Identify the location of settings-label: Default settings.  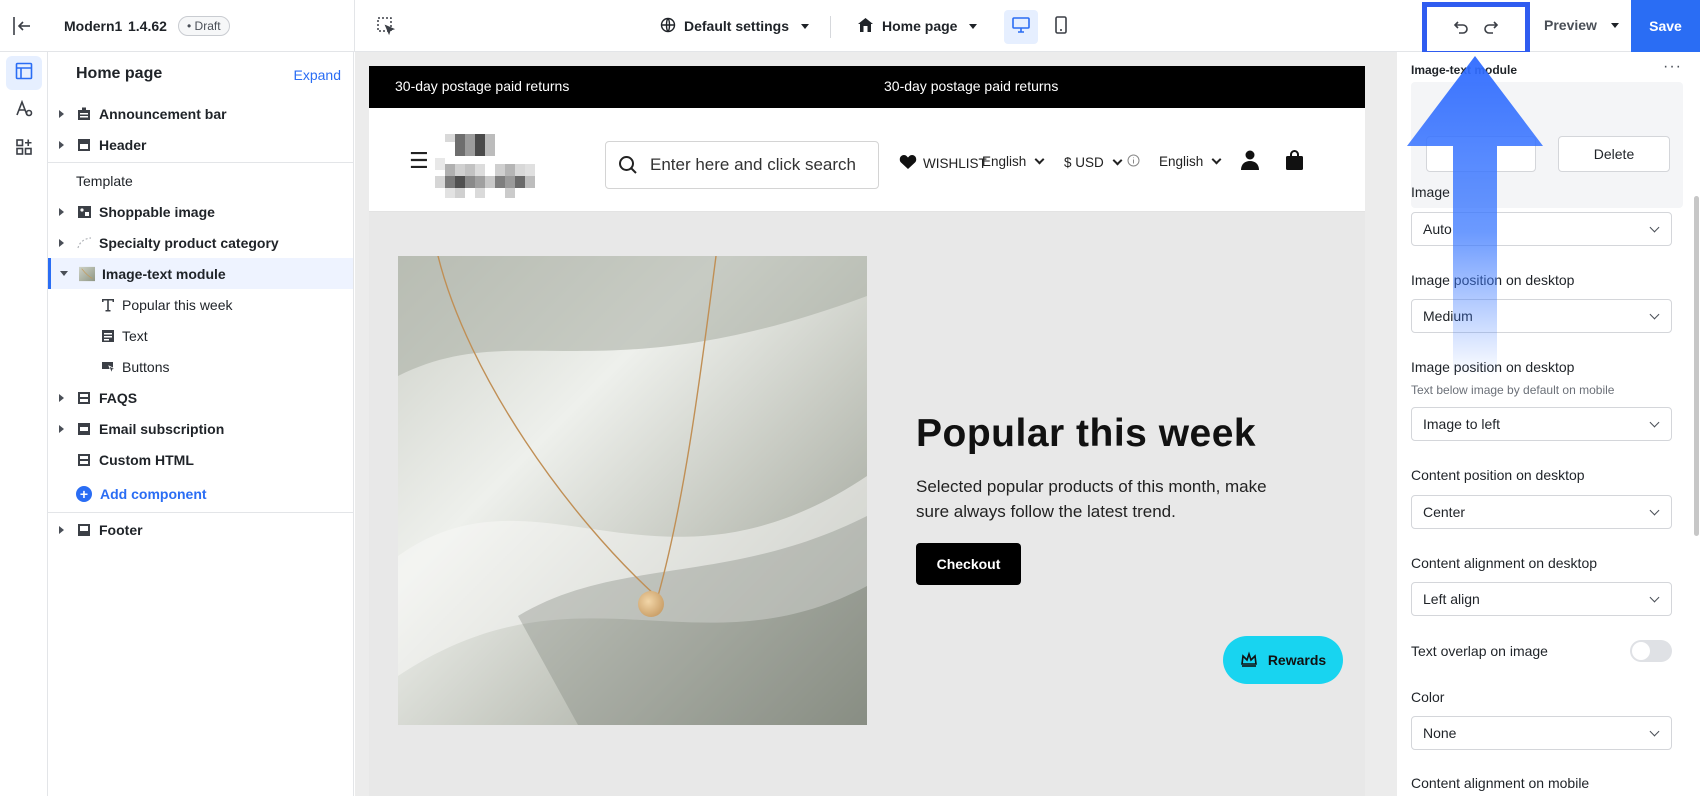
(737, 26).